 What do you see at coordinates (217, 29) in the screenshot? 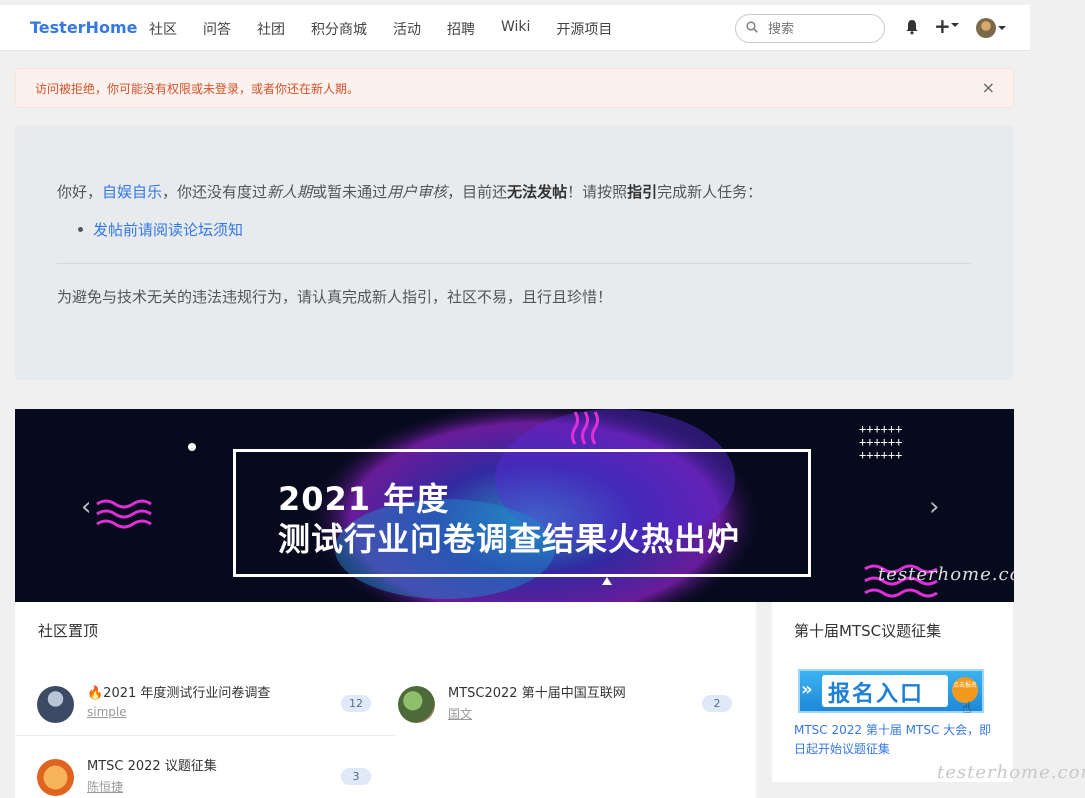
I see `nav-link-qa: 问答` at bounding box center [217, 29].